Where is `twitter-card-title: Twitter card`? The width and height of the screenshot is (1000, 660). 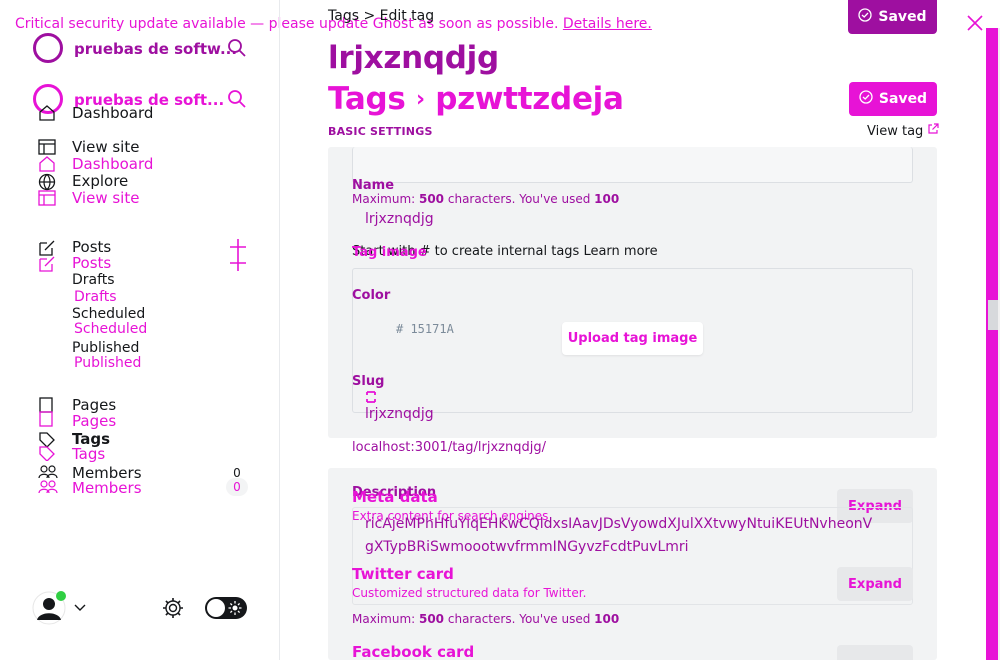
twitter-card-title: Twitter card is located at coordinates (403, 574).